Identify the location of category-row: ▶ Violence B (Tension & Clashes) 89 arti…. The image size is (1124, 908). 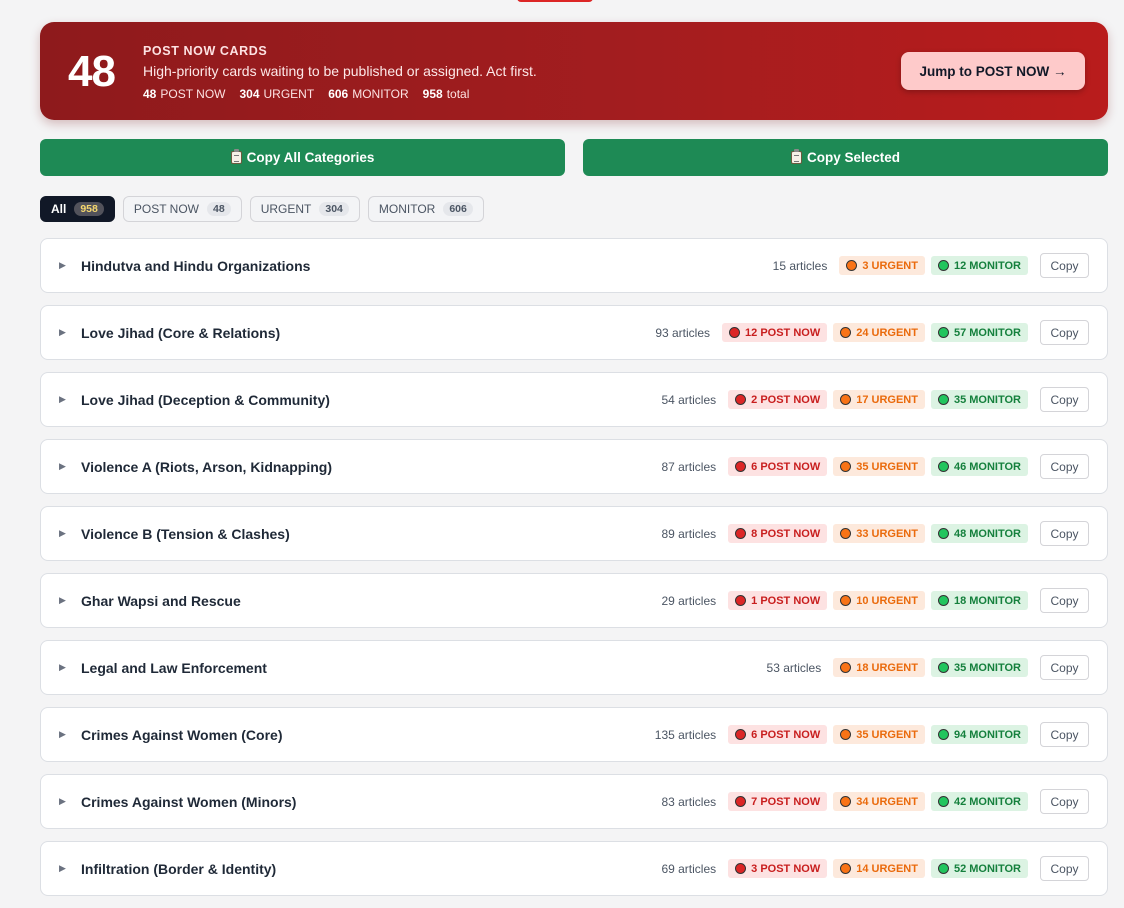
(574, 533).